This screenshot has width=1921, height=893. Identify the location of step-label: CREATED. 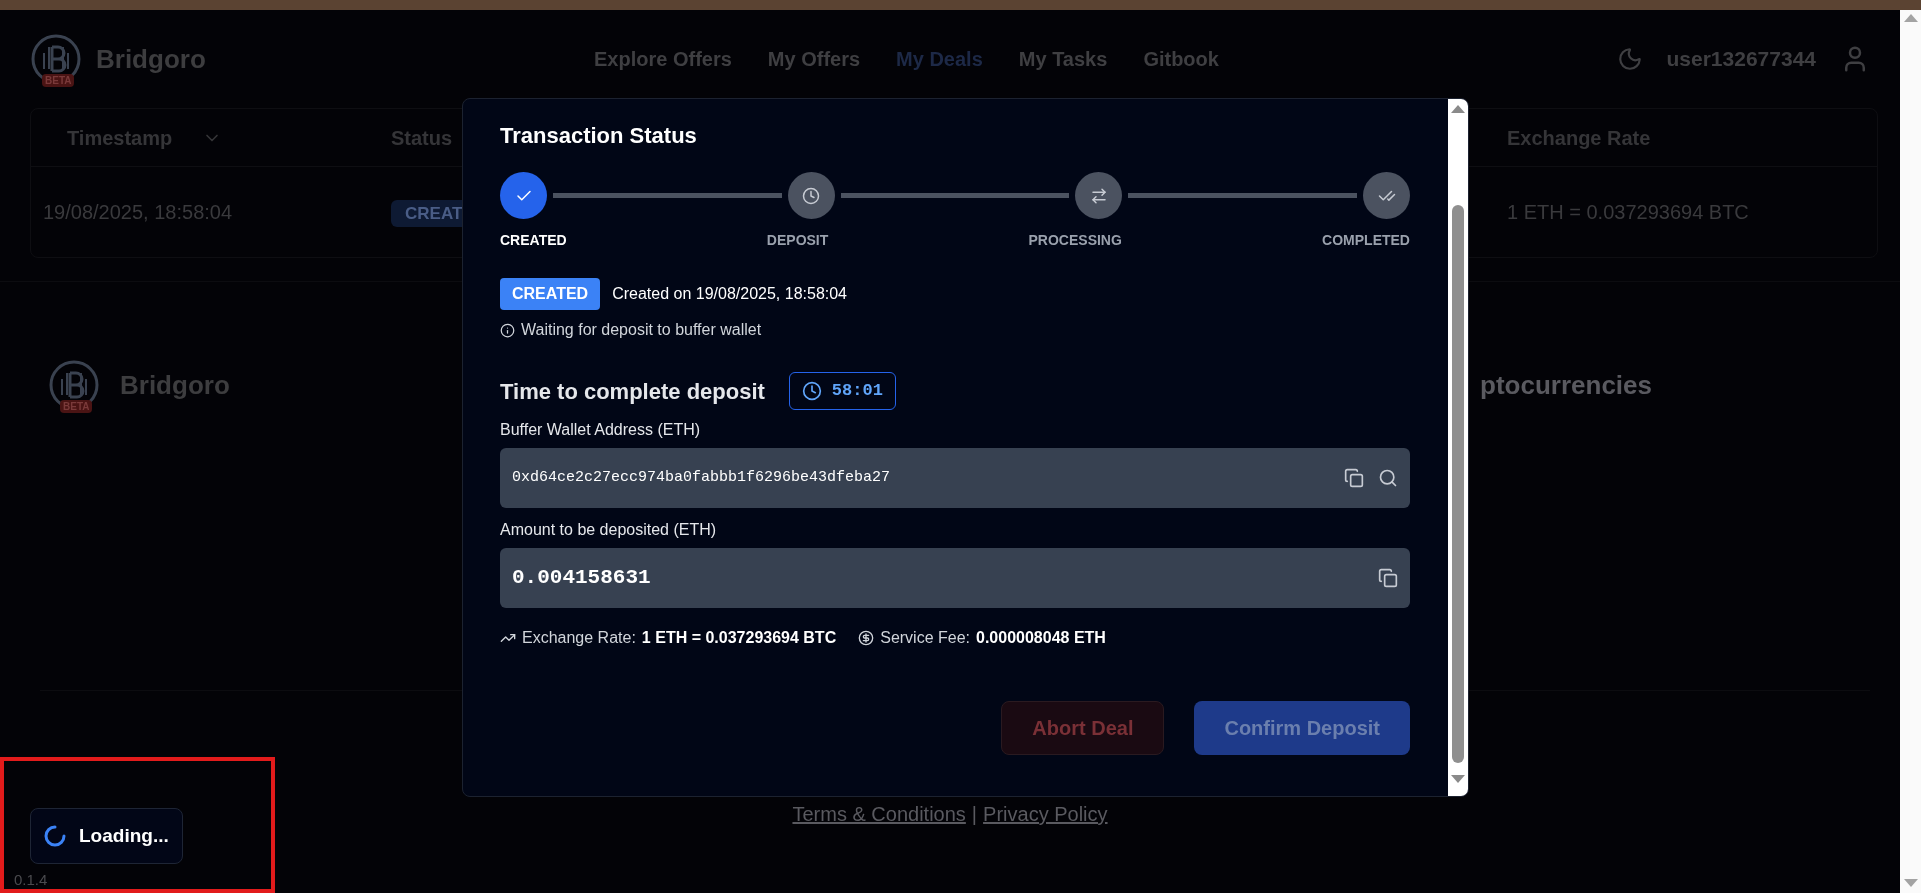
(533, 240).